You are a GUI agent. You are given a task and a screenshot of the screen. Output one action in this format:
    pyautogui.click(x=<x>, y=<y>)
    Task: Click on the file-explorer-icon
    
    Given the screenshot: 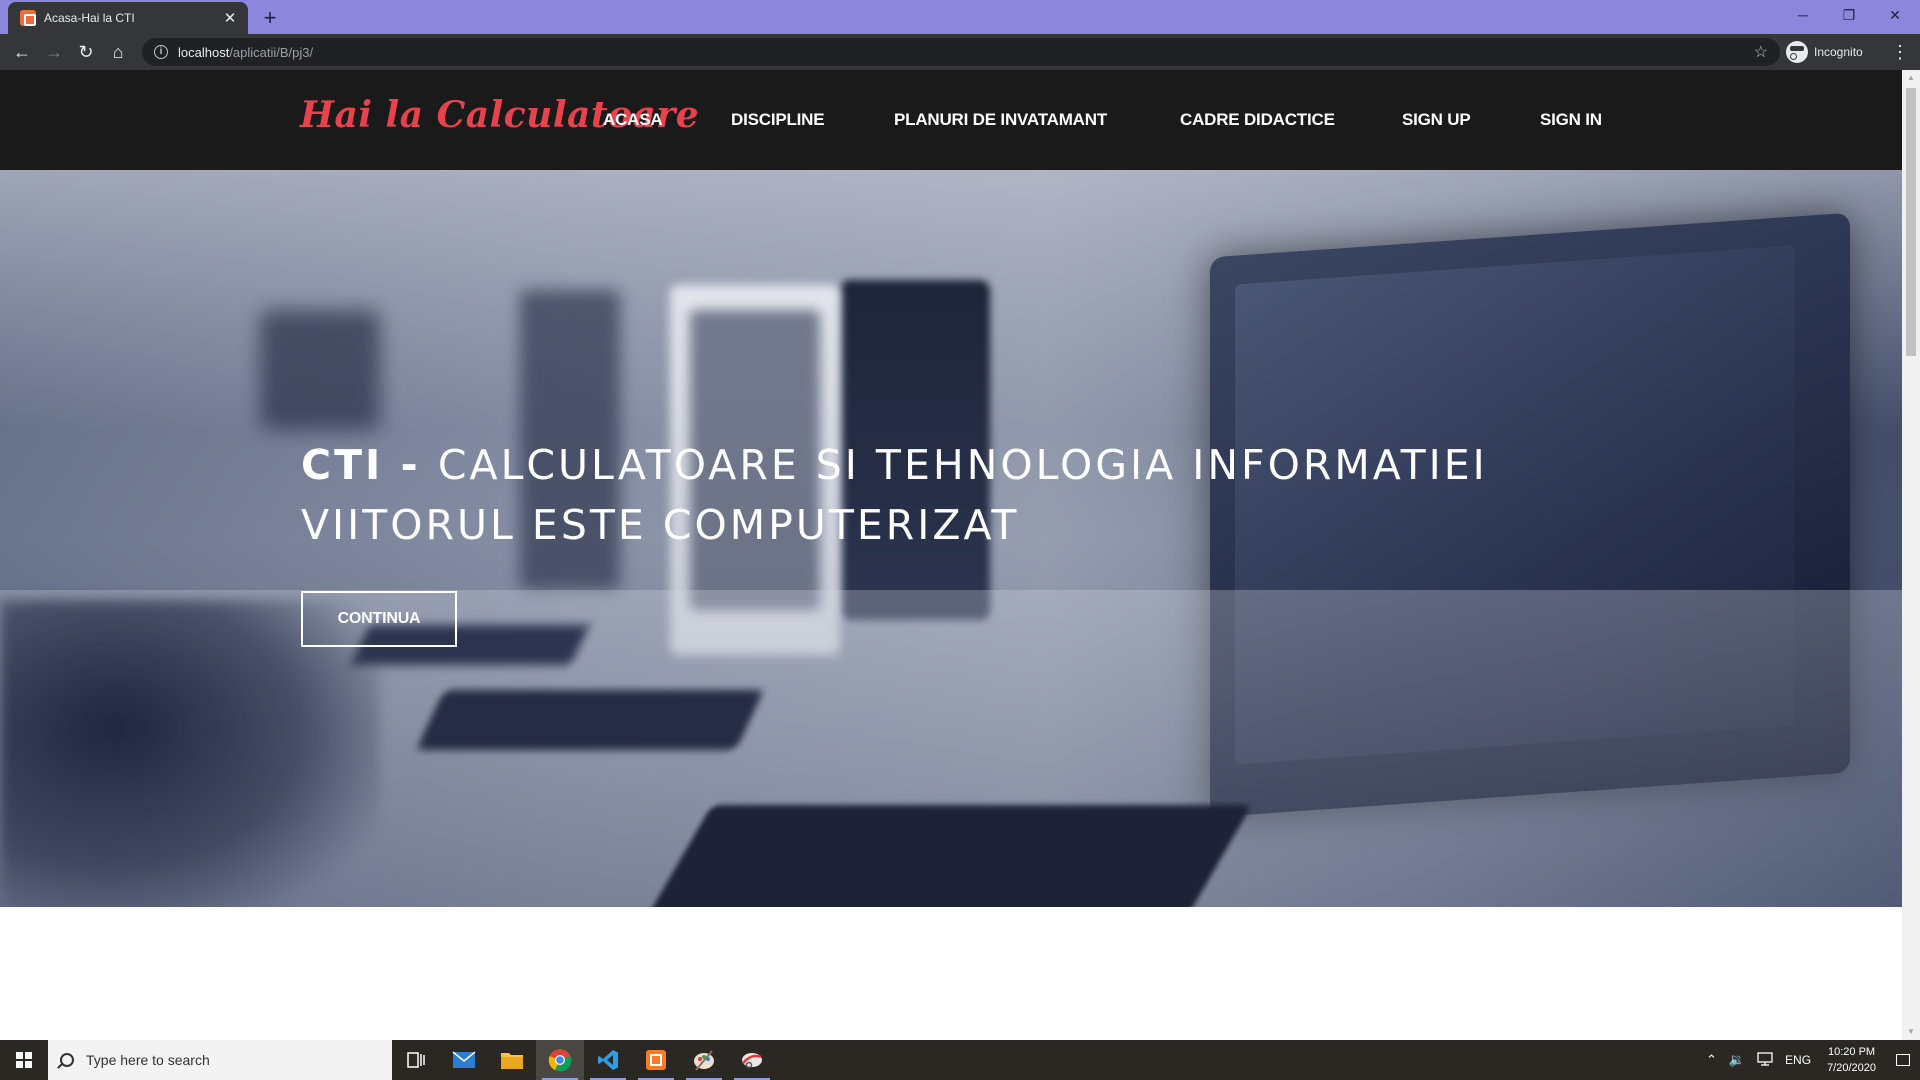 What is the action you would take?
    pyautogui.click(x=512, y=1060)
    